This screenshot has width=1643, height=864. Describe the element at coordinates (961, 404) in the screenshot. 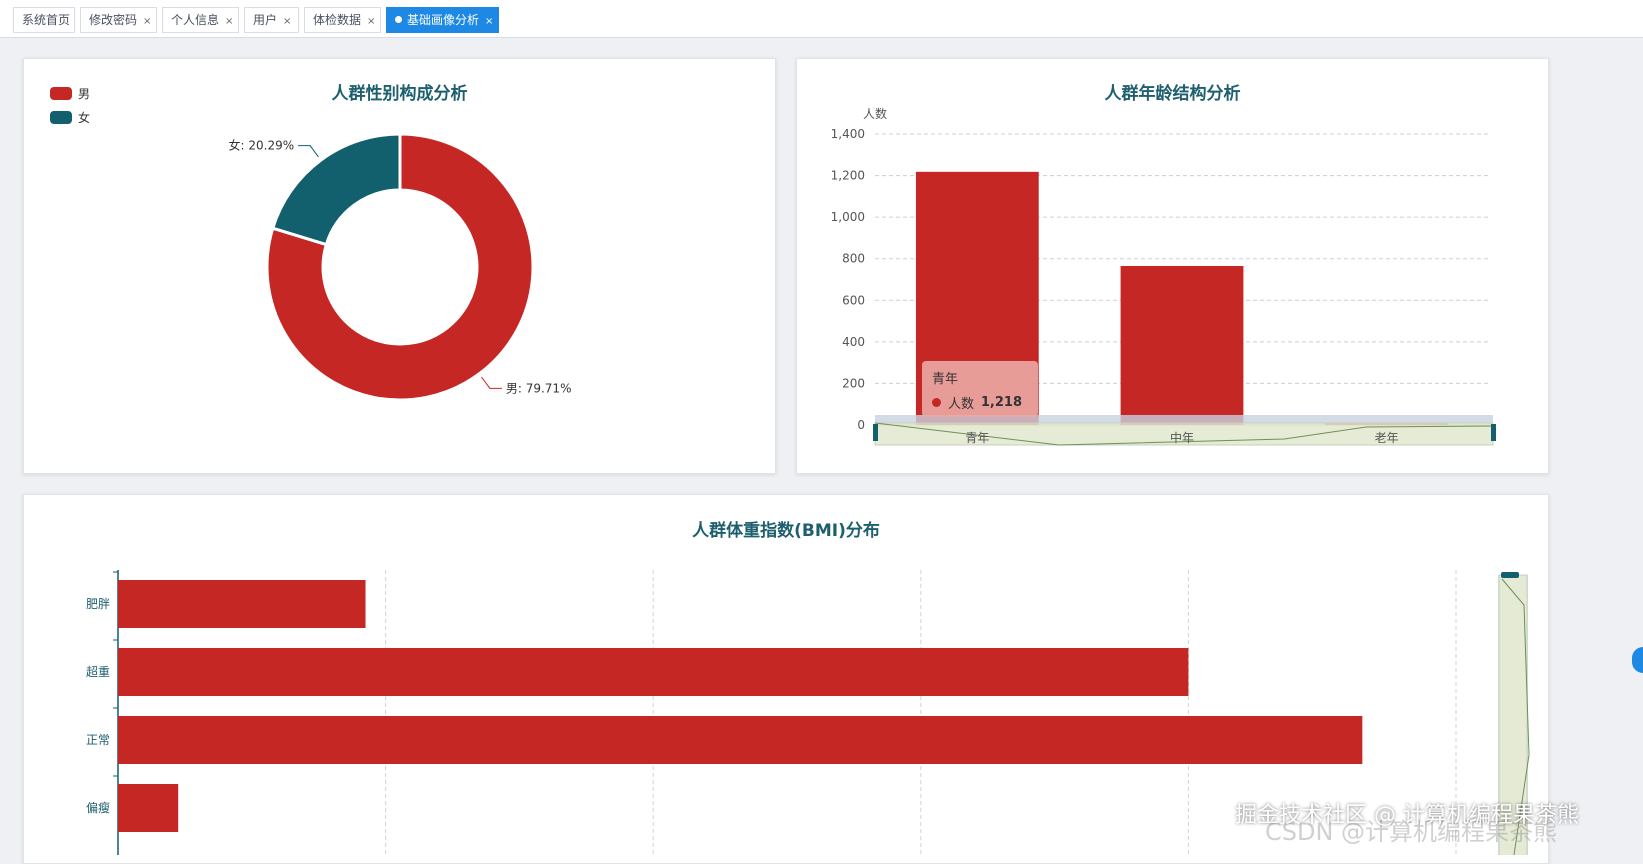

I see `tooltip-series: 人数` at that location.